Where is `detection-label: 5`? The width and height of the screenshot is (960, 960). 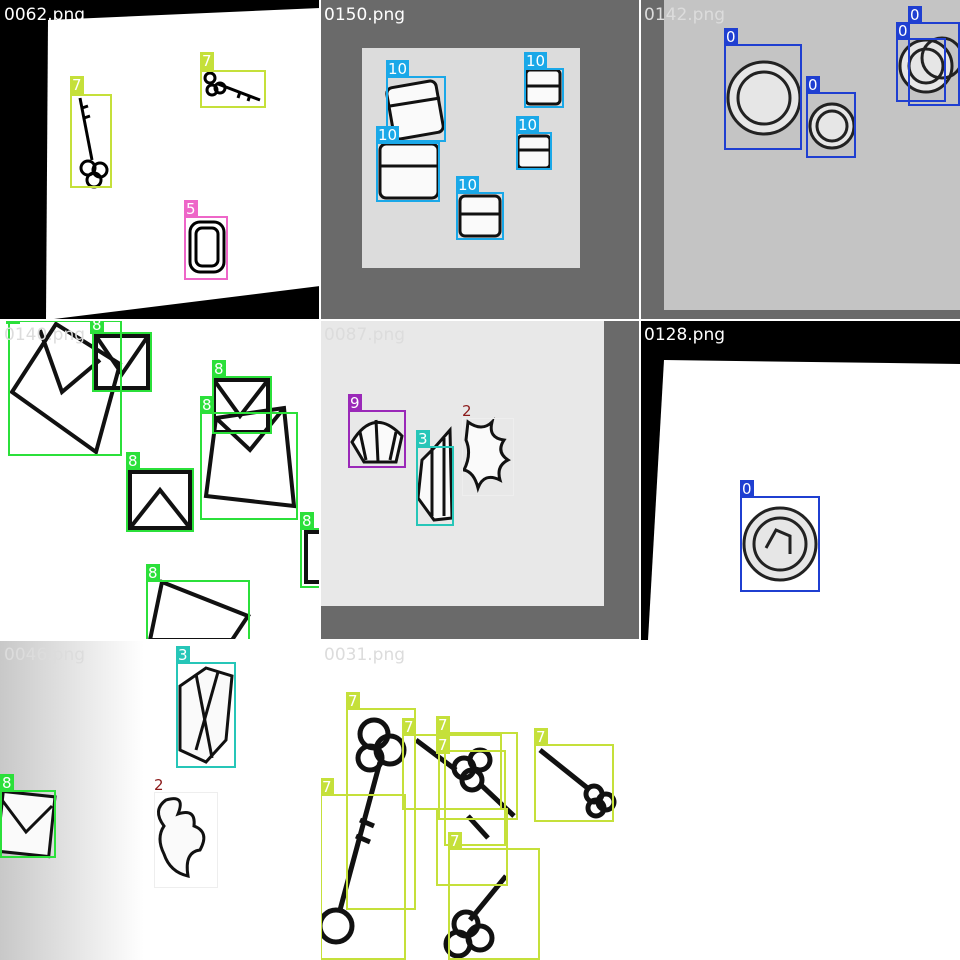
detection-label: 5 is located at coordinates (191, 209).